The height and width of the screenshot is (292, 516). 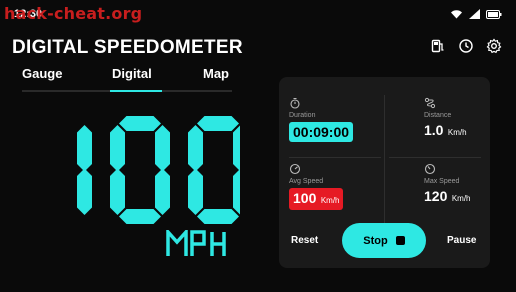 I want to click on view-tabs: Gauge Digital Map, so click(x=132, y=79).